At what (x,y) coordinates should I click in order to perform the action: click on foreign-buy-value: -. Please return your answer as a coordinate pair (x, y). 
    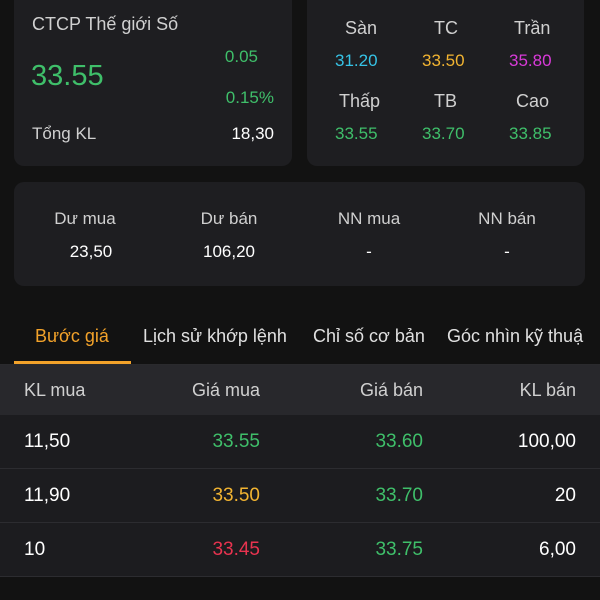
    Looking at the image, I should click on (369, 251).